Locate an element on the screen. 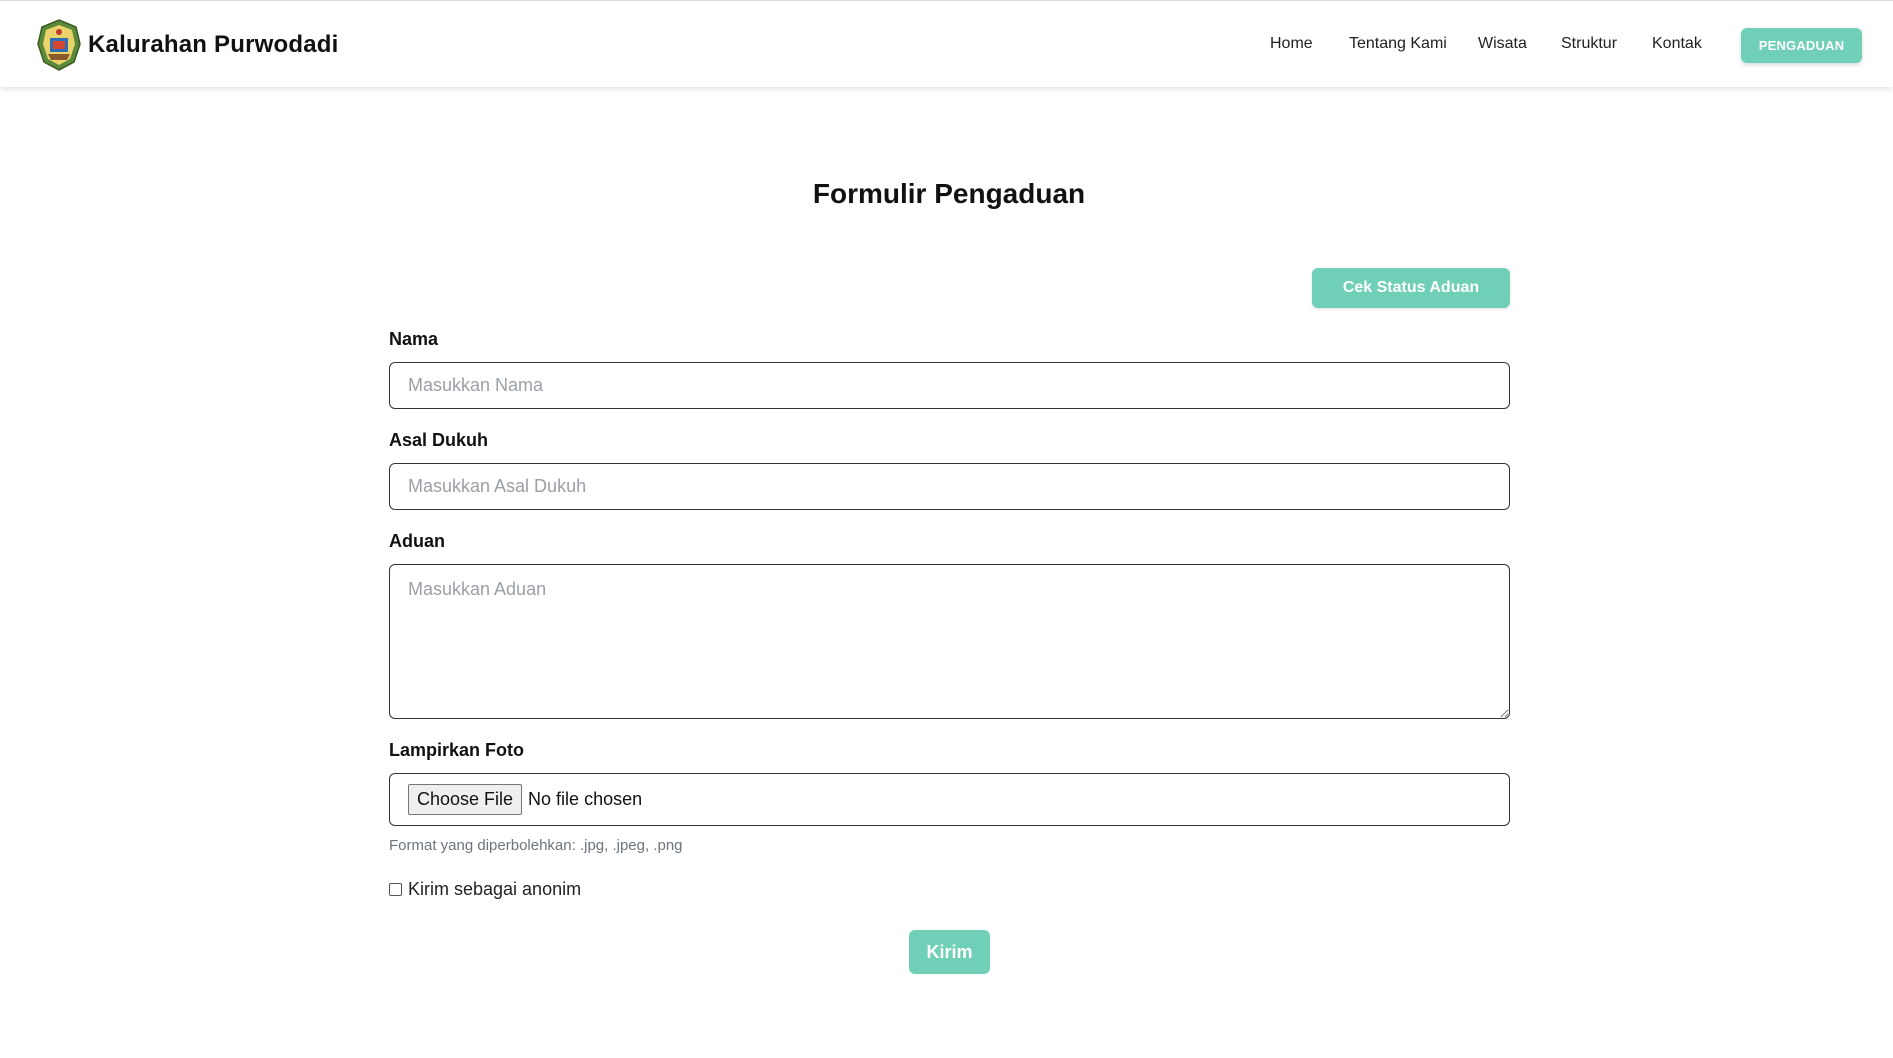 The width and height of the screenshot is (1893, 1058). nav-struktur: Struktur is located at coordinates (1589, 44).